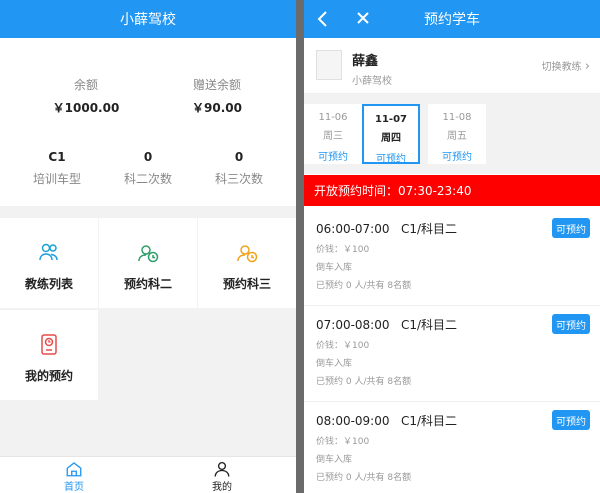  Describe the element at coordinates (391, 119) in the screenshot. I see `date-label: 11-07` at that location.